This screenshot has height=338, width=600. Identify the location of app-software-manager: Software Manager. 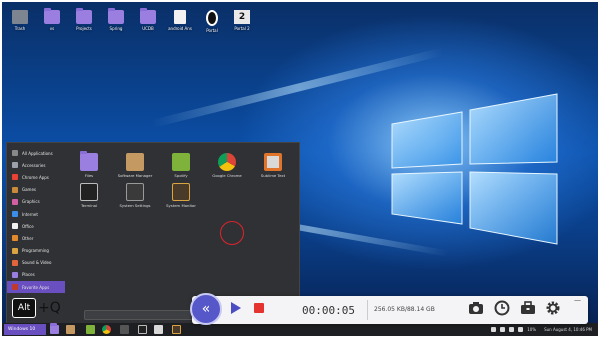
(135, 165).